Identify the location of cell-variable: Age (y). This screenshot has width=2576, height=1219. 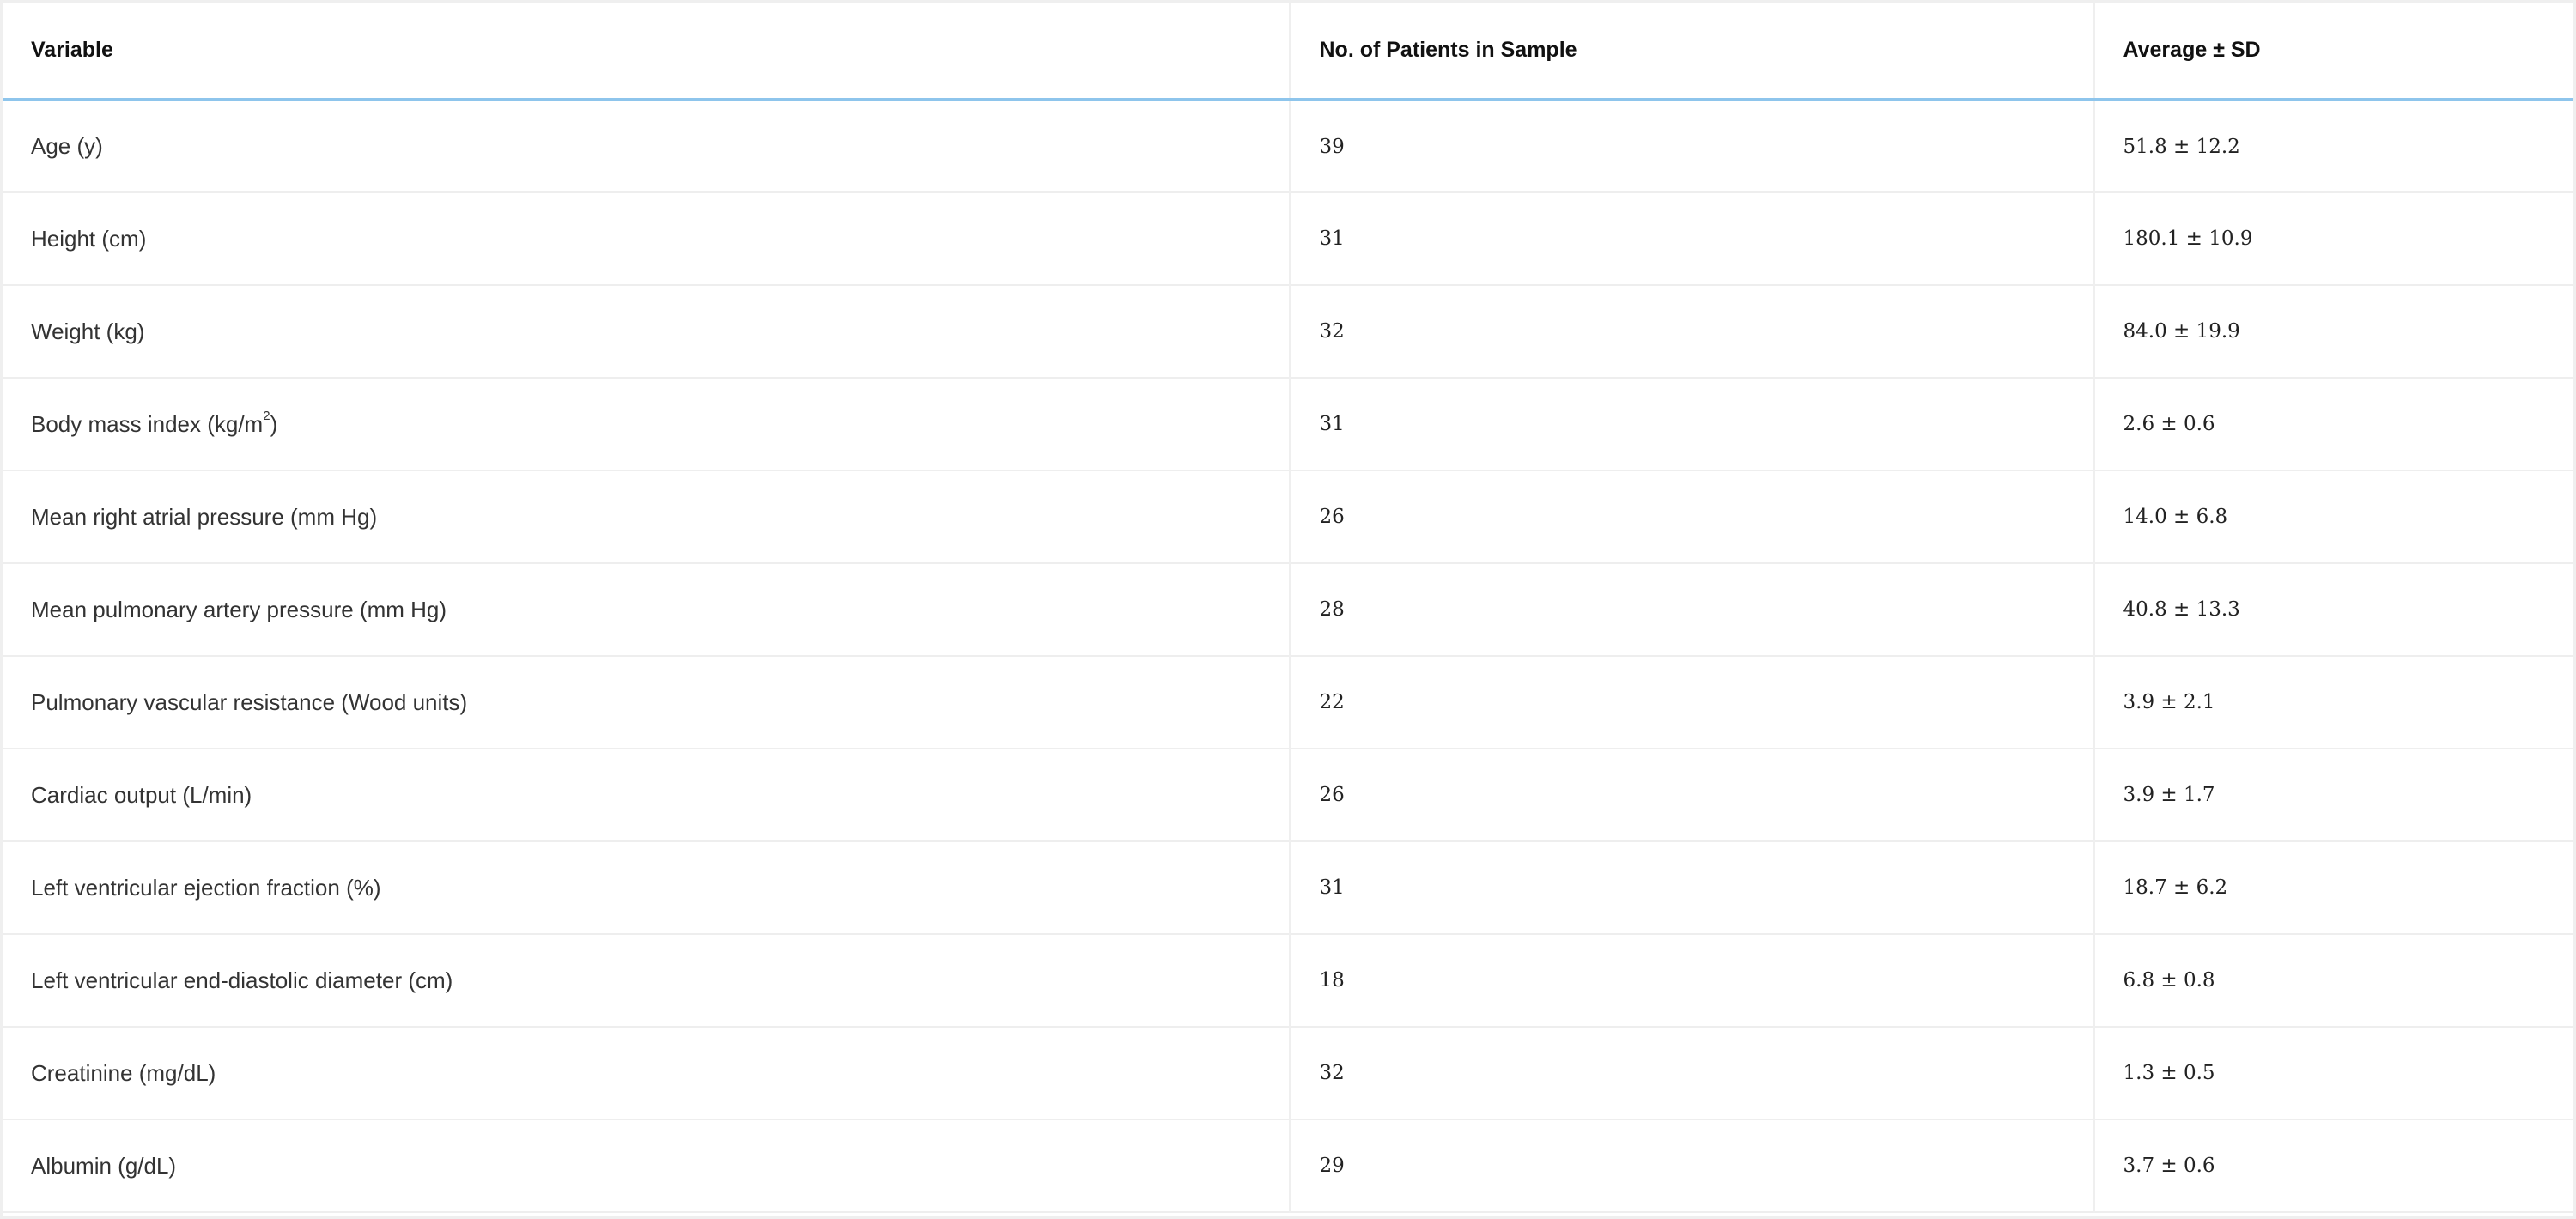
(647, 146).